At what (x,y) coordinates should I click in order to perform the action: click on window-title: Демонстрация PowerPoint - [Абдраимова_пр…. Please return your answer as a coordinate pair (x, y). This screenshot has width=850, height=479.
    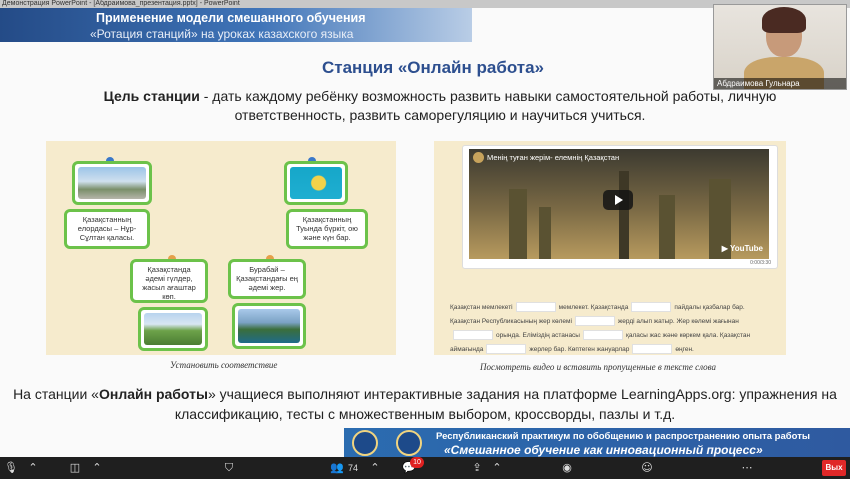
    Looking at the image, I should click on (121, 3).